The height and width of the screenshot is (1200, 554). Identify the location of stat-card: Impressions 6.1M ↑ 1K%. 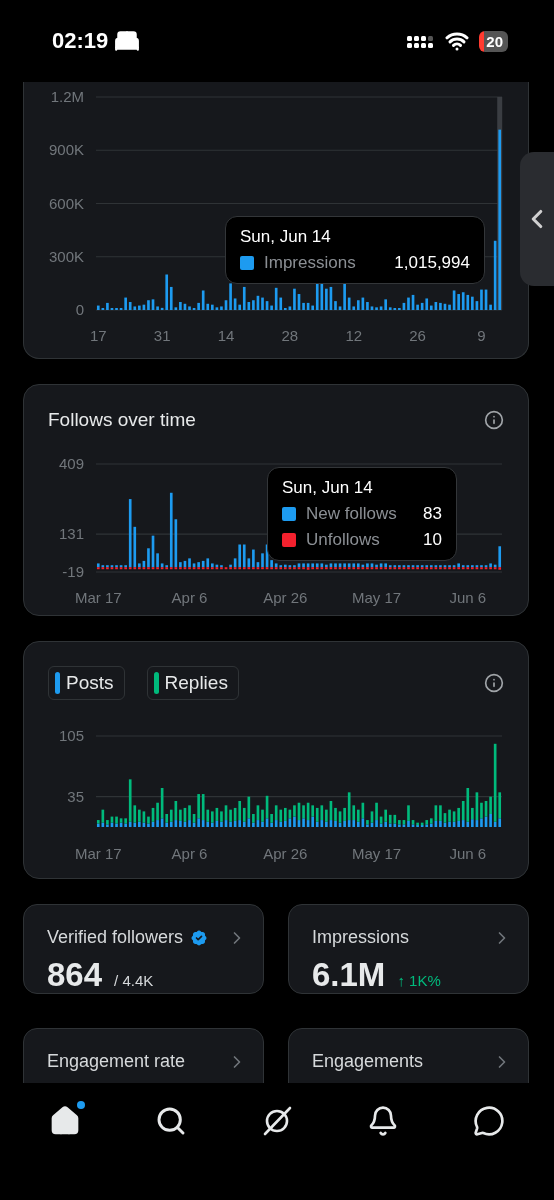
(408, 949).